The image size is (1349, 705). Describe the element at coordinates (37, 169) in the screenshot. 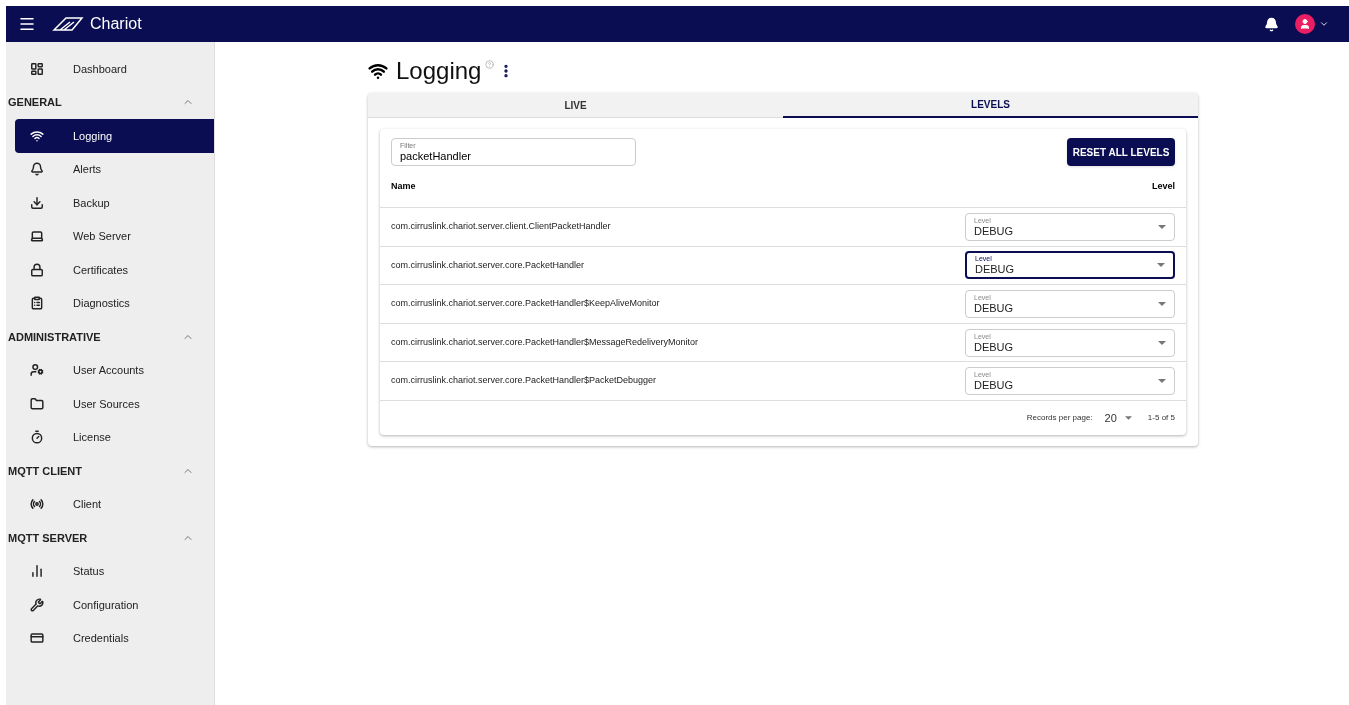

I see `bell-icon` at that location.